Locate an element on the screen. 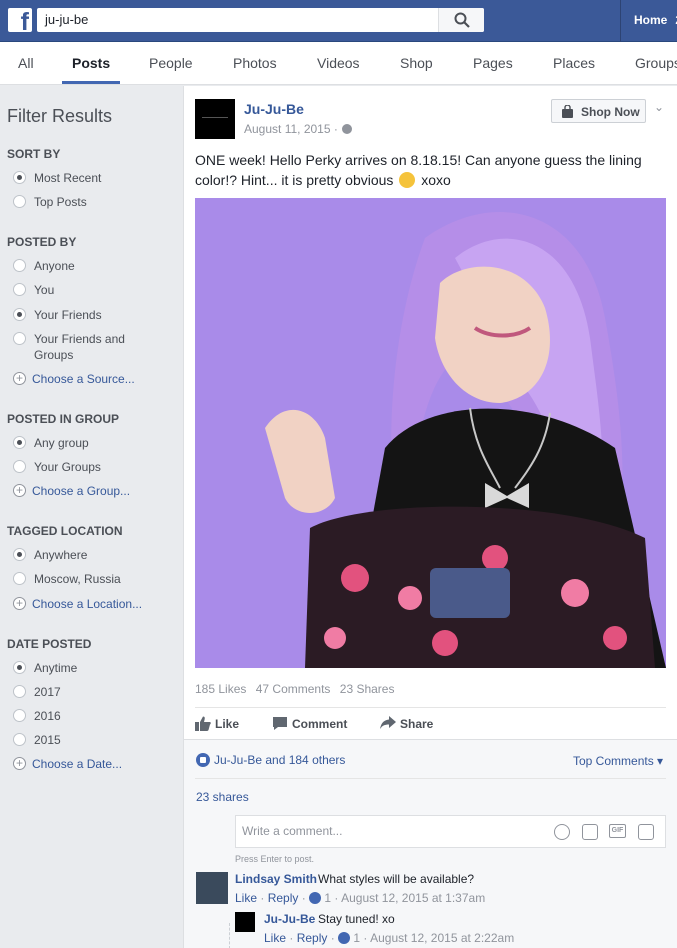 This screenshot has width=677, height=948. thumbs-up-icon is located at coordinates (203, 723).